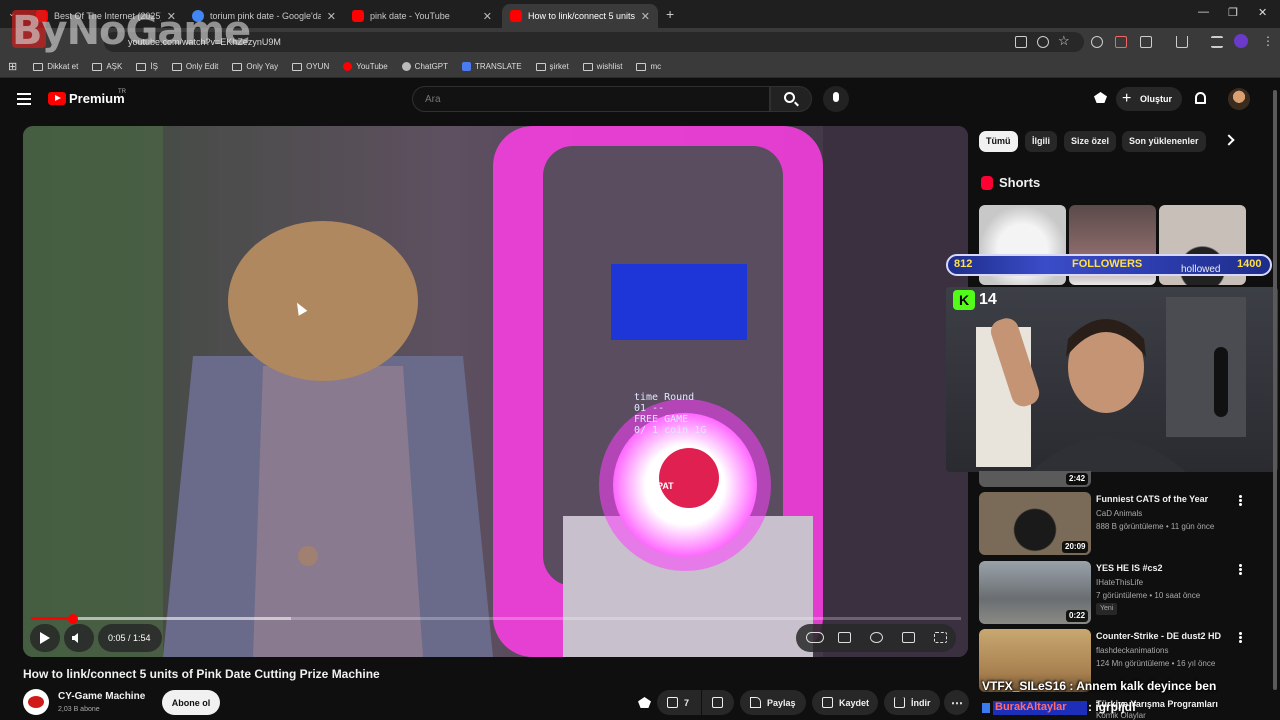  What do you see at coordinates (191, 702) in the screenshot?
I see `subscribe-button: Abone ol` at bounding box center [191, 702].